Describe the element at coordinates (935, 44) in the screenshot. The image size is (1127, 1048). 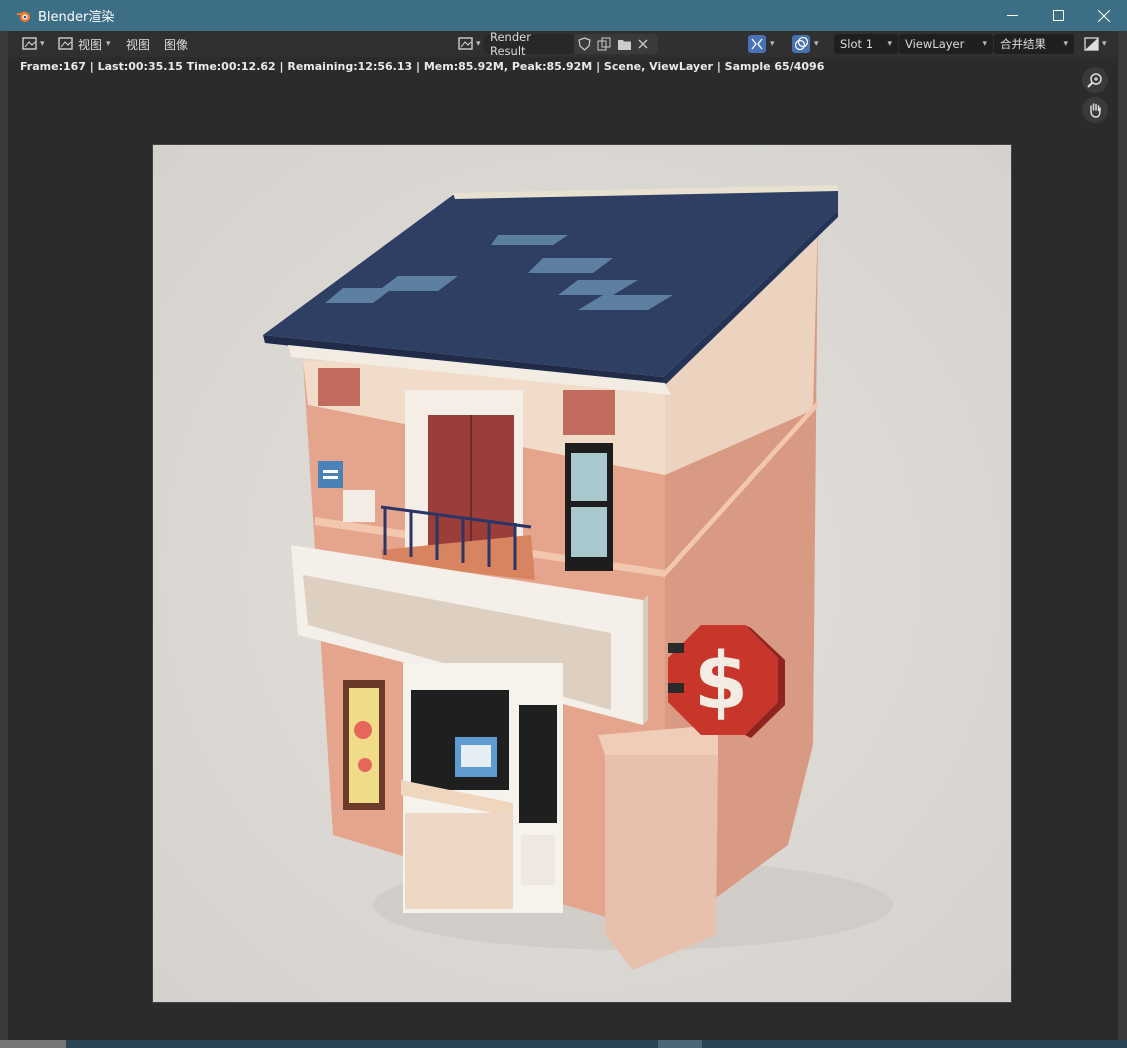
I see `view-layer-value: ViewLayer` at that location.